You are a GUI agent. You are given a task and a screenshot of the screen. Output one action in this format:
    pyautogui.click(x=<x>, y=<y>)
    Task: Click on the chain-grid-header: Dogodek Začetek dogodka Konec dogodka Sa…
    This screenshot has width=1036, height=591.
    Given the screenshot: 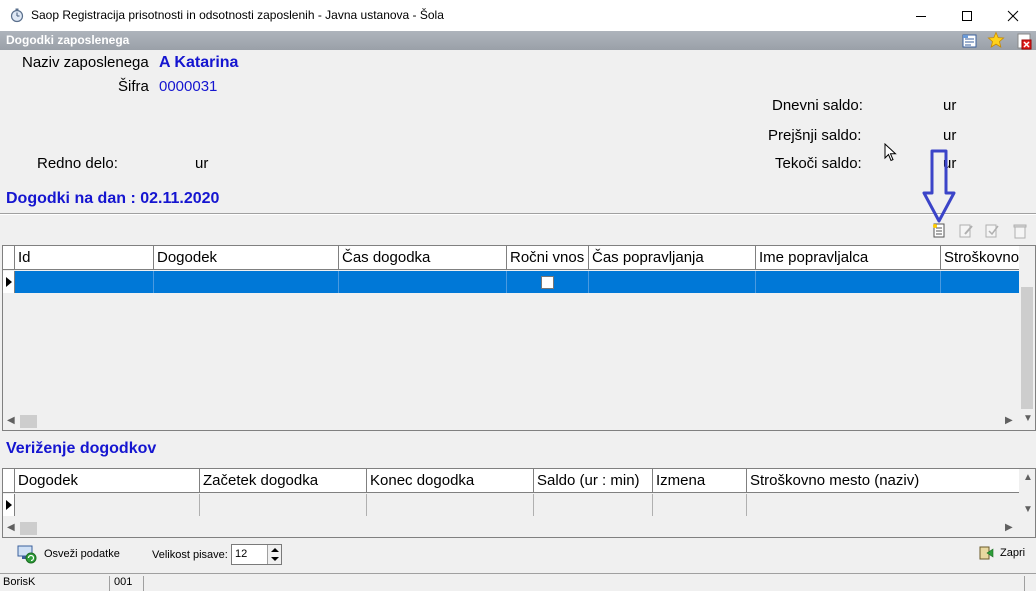 What is the action you would take?
    pyautogui.click(x=512, y=481)
    